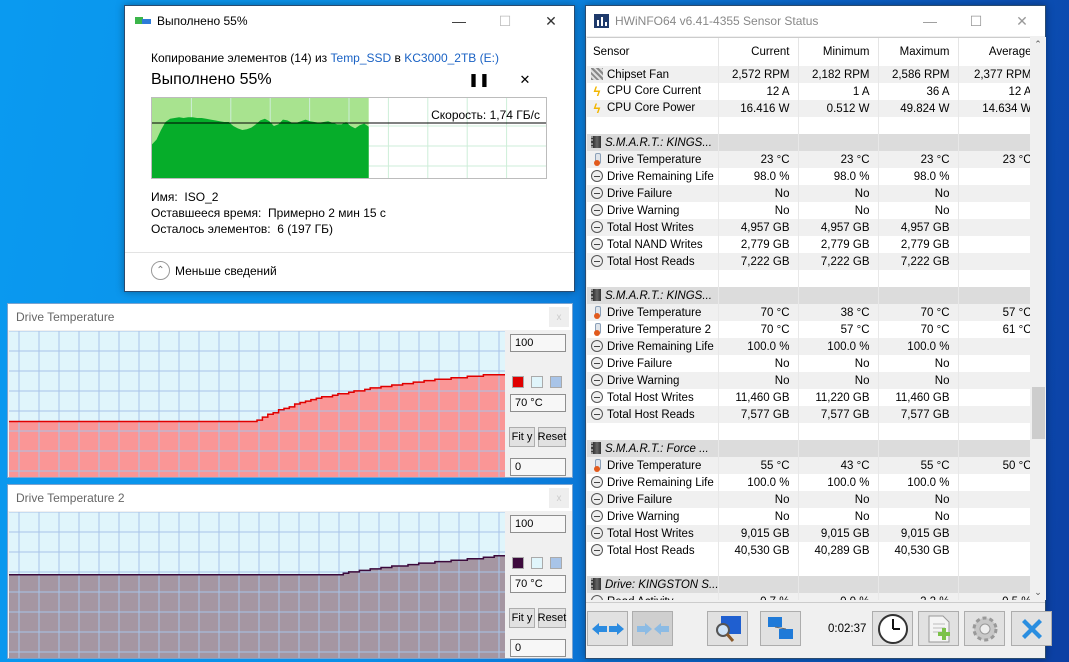 The image size is (1069, 662). Describe the element at coordinates (479, 80) in the screenshot. I see `pause-button: ❚❚` at that location.